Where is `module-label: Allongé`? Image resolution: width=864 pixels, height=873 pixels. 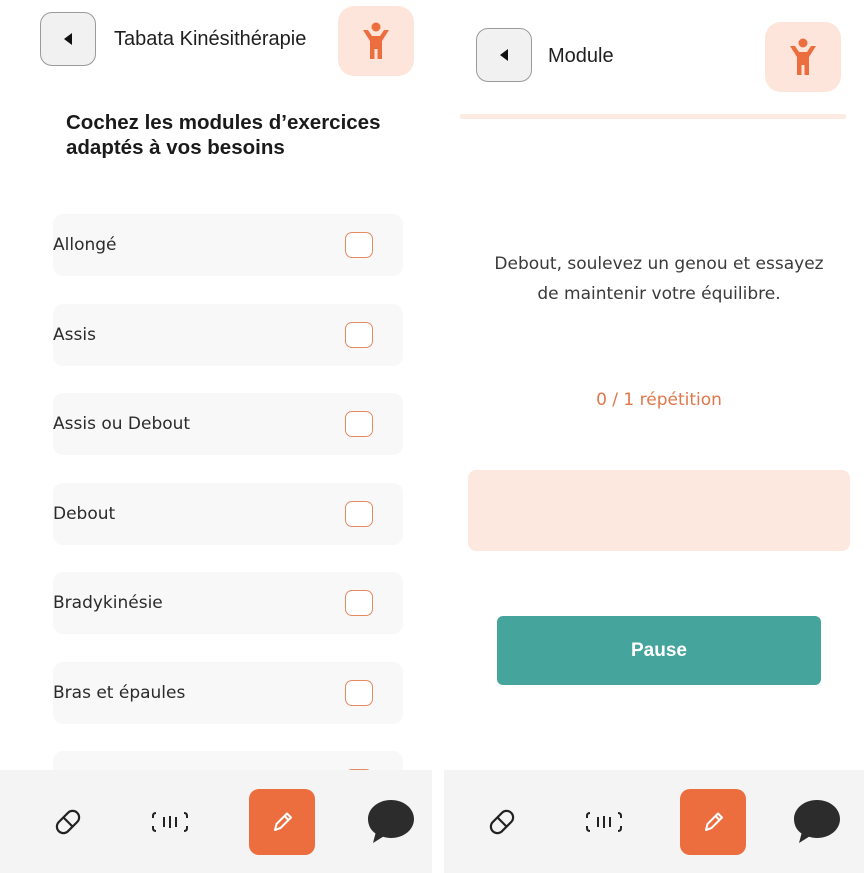
module-label: Allongé is located at coordinates (85, 245).